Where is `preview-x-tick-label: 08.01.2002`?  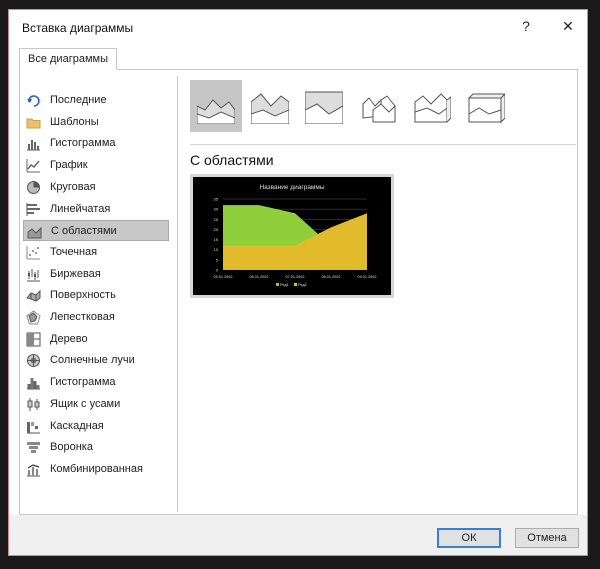 preview-x-tick-label: 08.01.2002 is located at coordinates (330, 277).